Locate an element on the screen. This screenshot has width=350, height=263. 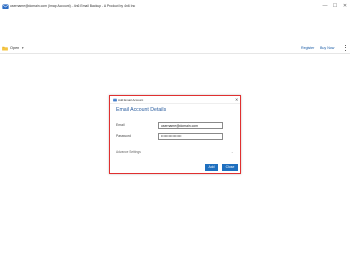
chevron-down-icon: ⌄ is located at coordinates (232, 152).